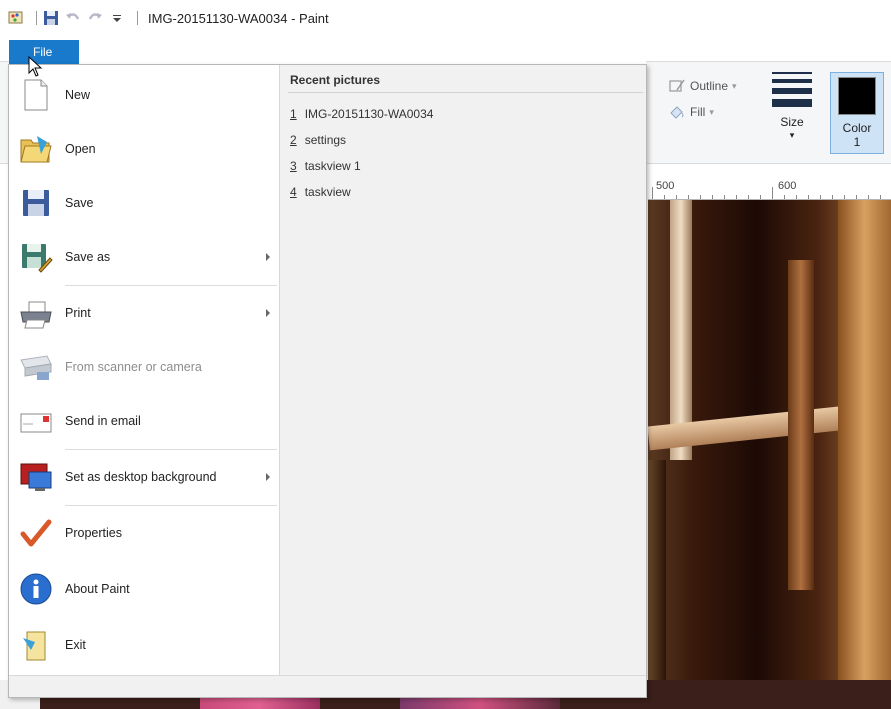  Describe the element at coordinates (143, 203) in the screenshot. I see `menu-item-save: Save` at that location.